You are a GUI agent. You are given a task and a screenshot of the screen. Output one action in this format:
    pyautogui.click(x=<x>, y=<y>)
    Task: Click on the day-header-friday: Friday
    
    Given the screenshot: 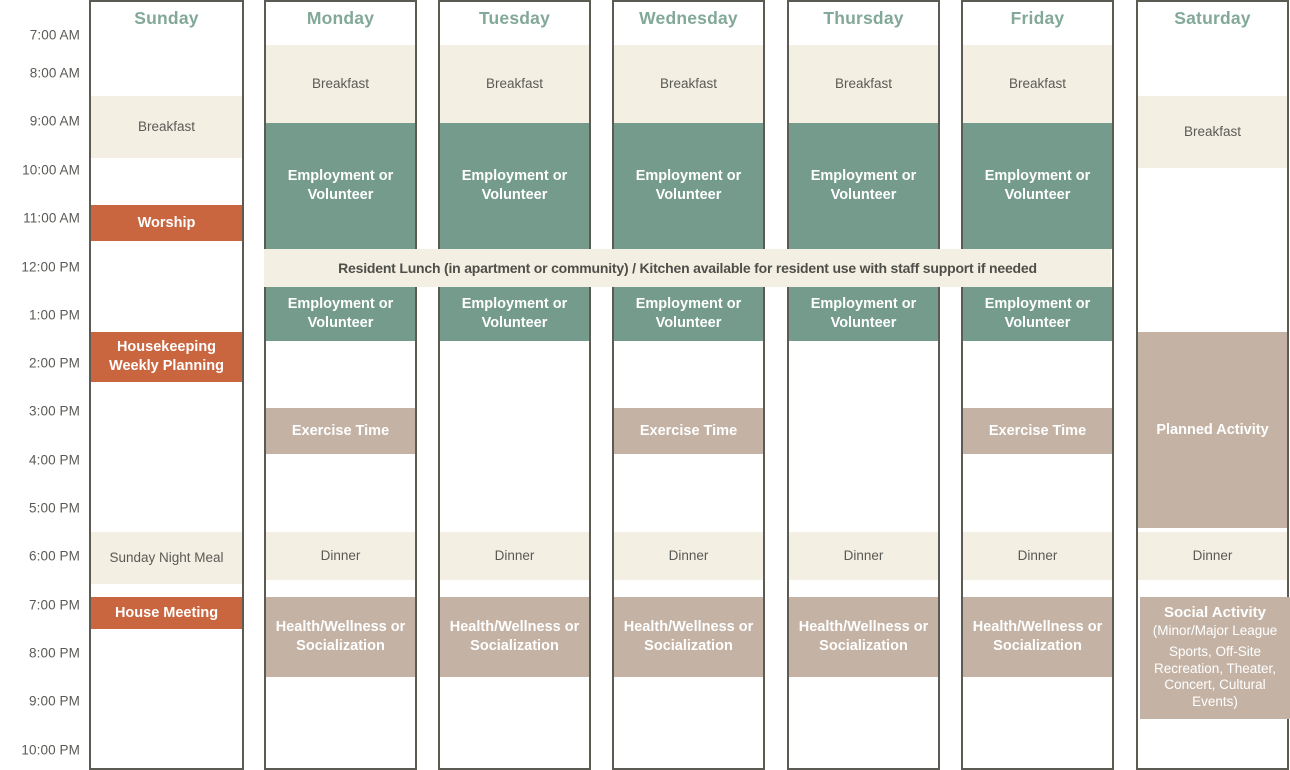 What is the action you would take?
    pyautogui.click(x=1037, y=18)
    